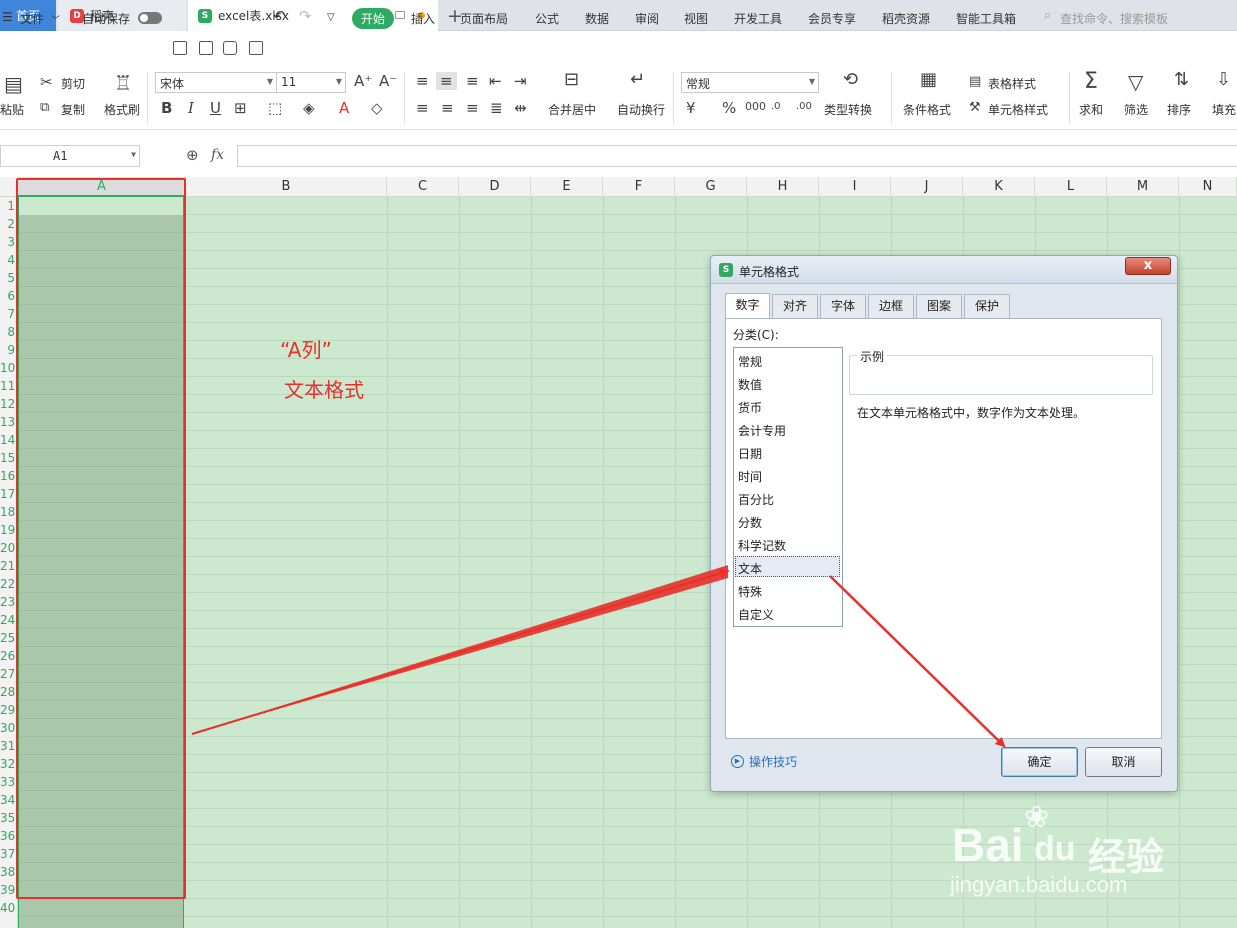 This screenshot has height=928, width=1237. Describe the element at coordinates (520, 108) in the screenshot. I see `distribute-icon: ⇹` at that location.